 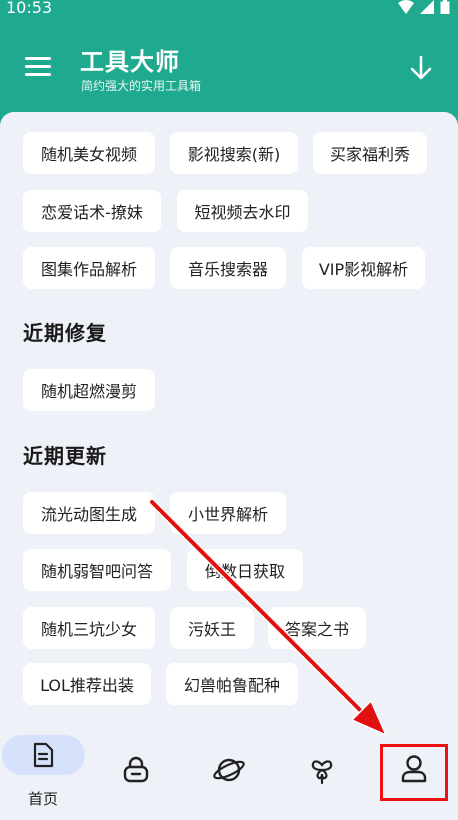 What do you see at coordinates (363, 268) in the screenshot?
I see `tool-chip: VIP影视解析` at bounding box center [363, 268].